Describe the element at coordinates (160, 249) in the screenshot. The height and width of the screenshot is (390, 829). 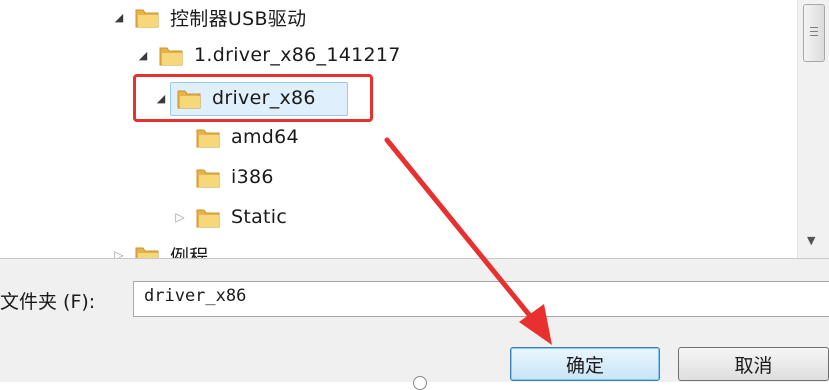
I see `tree-item-examples: ▷ 例程` at that location.